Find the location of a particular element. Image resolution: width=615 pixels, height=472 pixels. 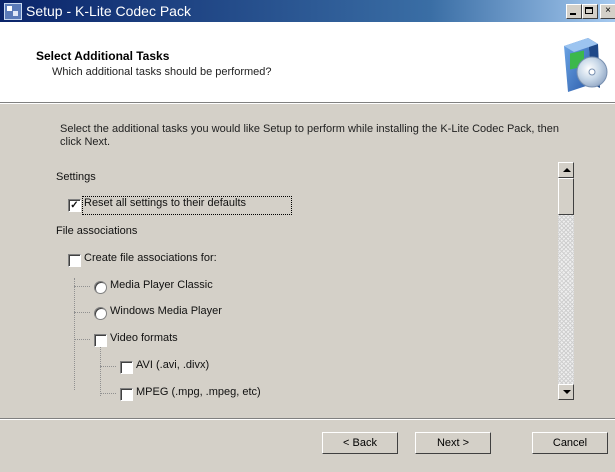

scroll-down-button is located at coordinates (566, 392).